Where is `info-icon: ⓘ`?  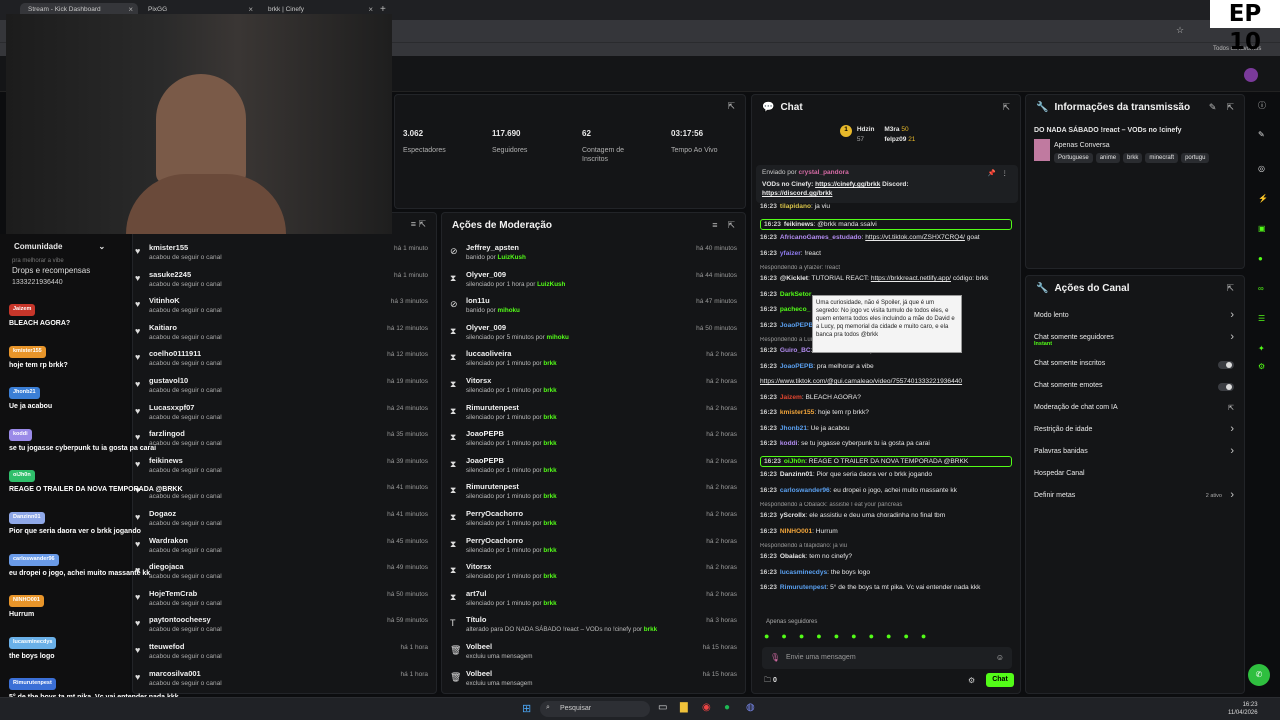
info-icon: ⓘ is located at coordinates (1262, 105).